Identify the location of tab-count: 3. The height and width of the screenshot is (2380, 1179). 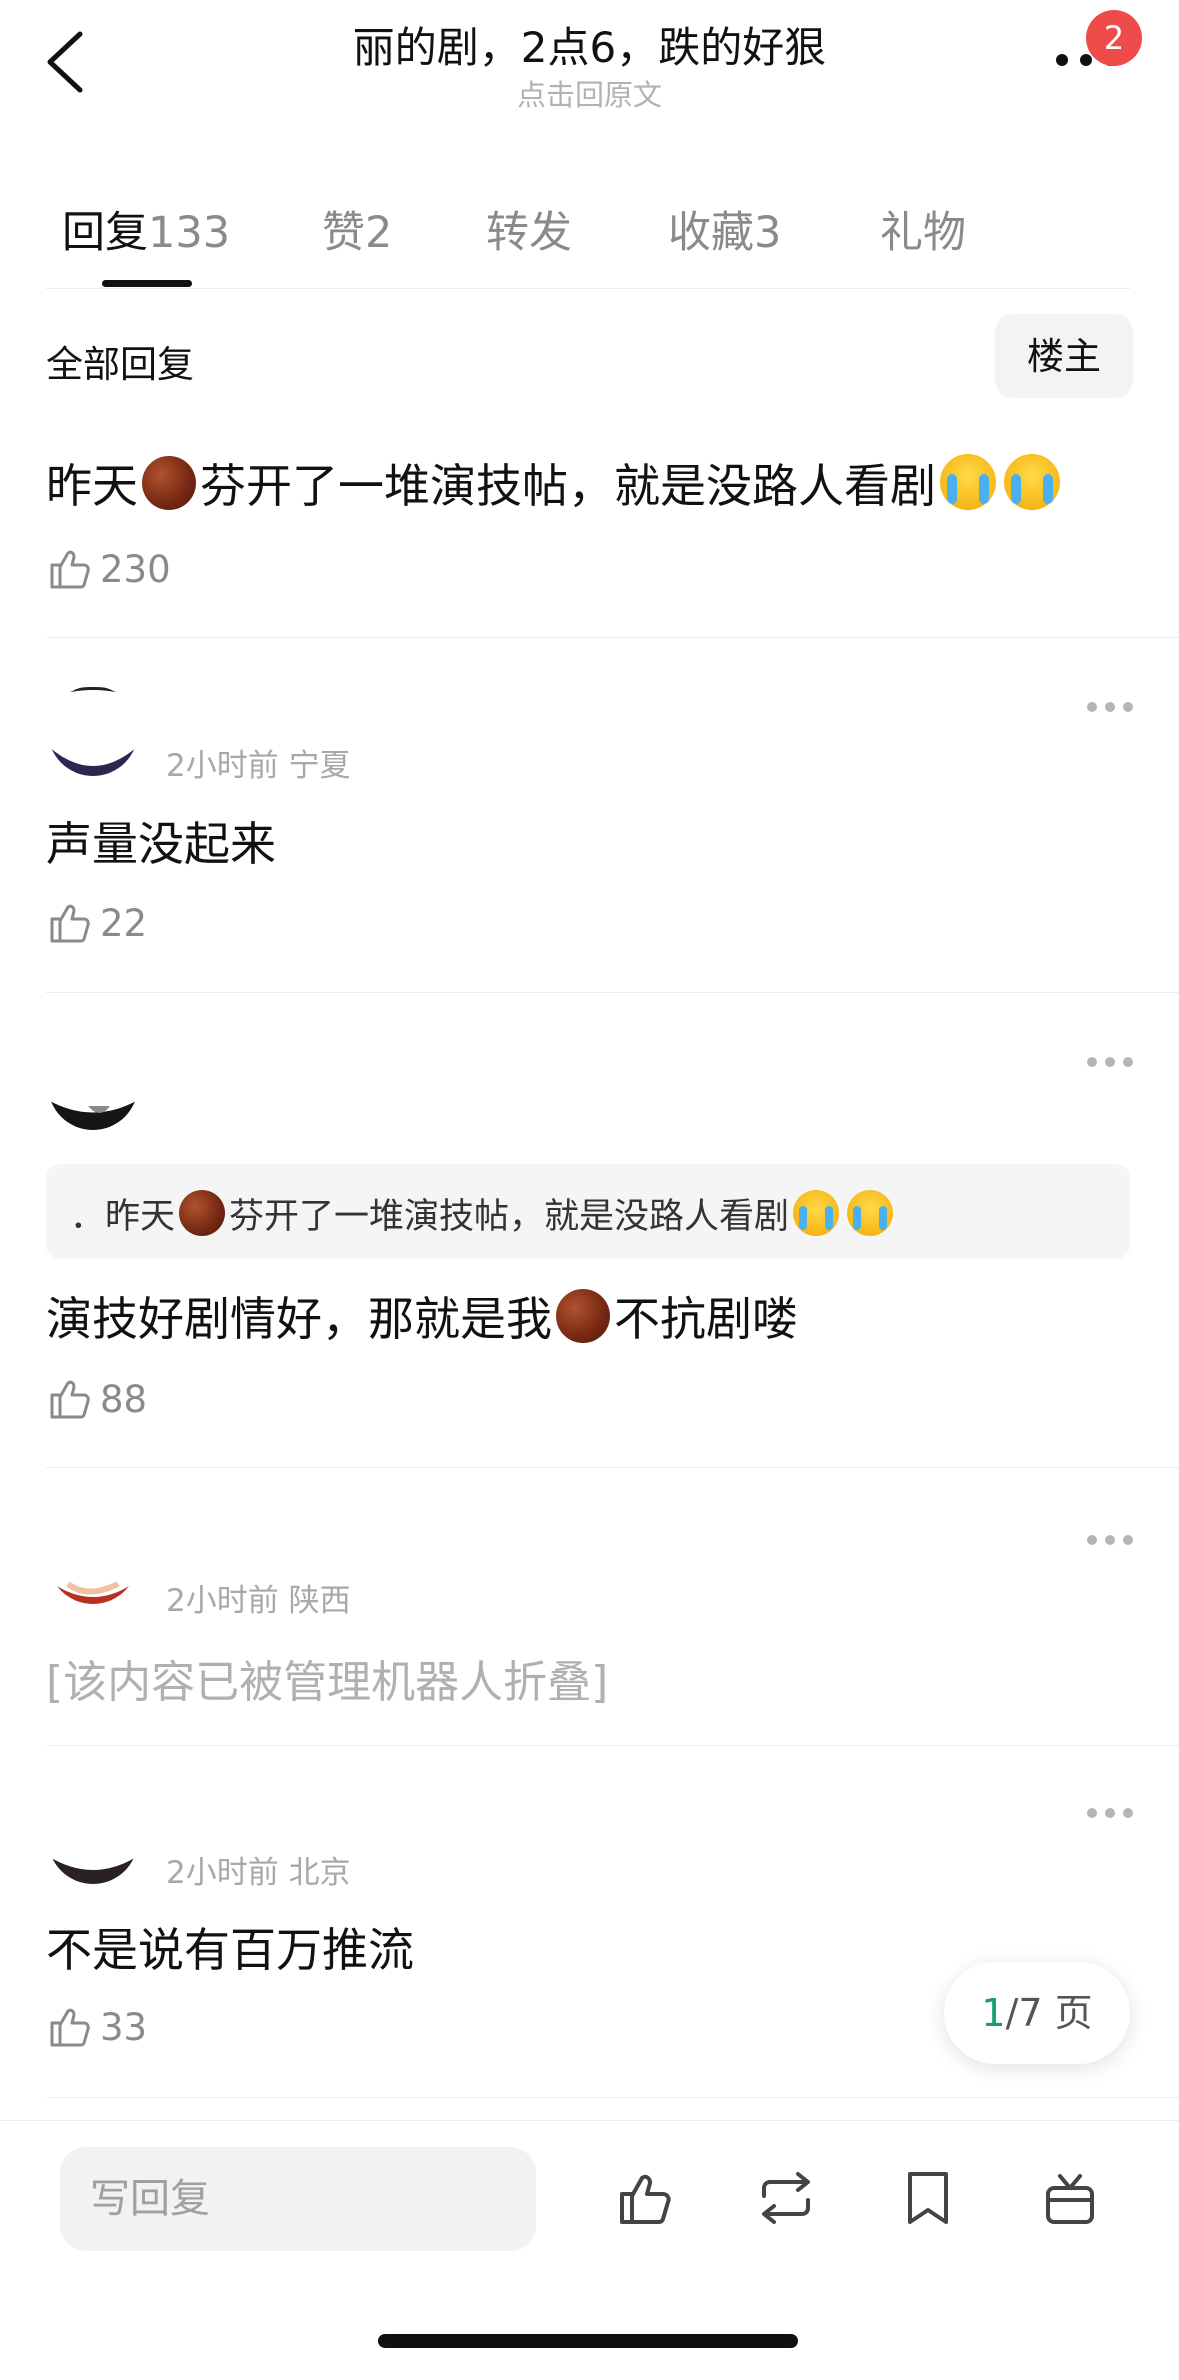
(768, 233).